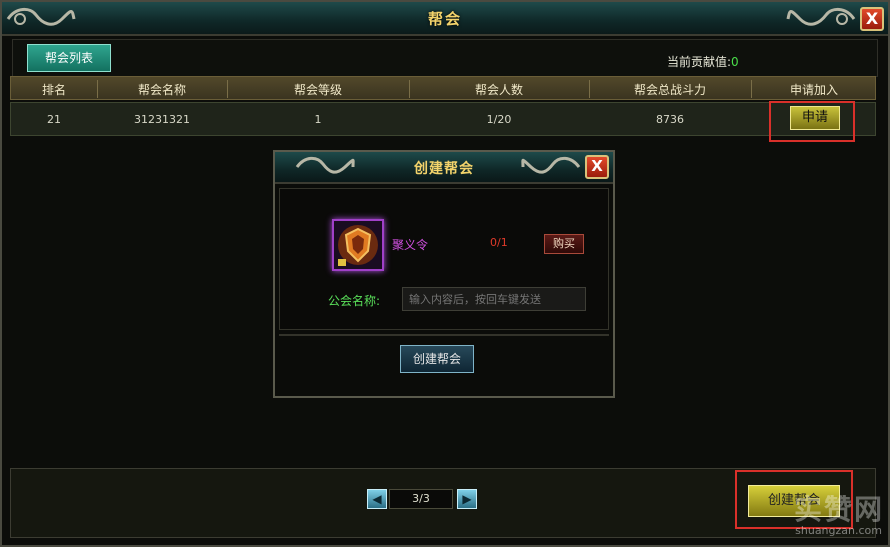  What do you see at coordinates (838, 530) in the screenshot?
I see `watermark-url: shuangzan.com` at bounding box center [838, 530].